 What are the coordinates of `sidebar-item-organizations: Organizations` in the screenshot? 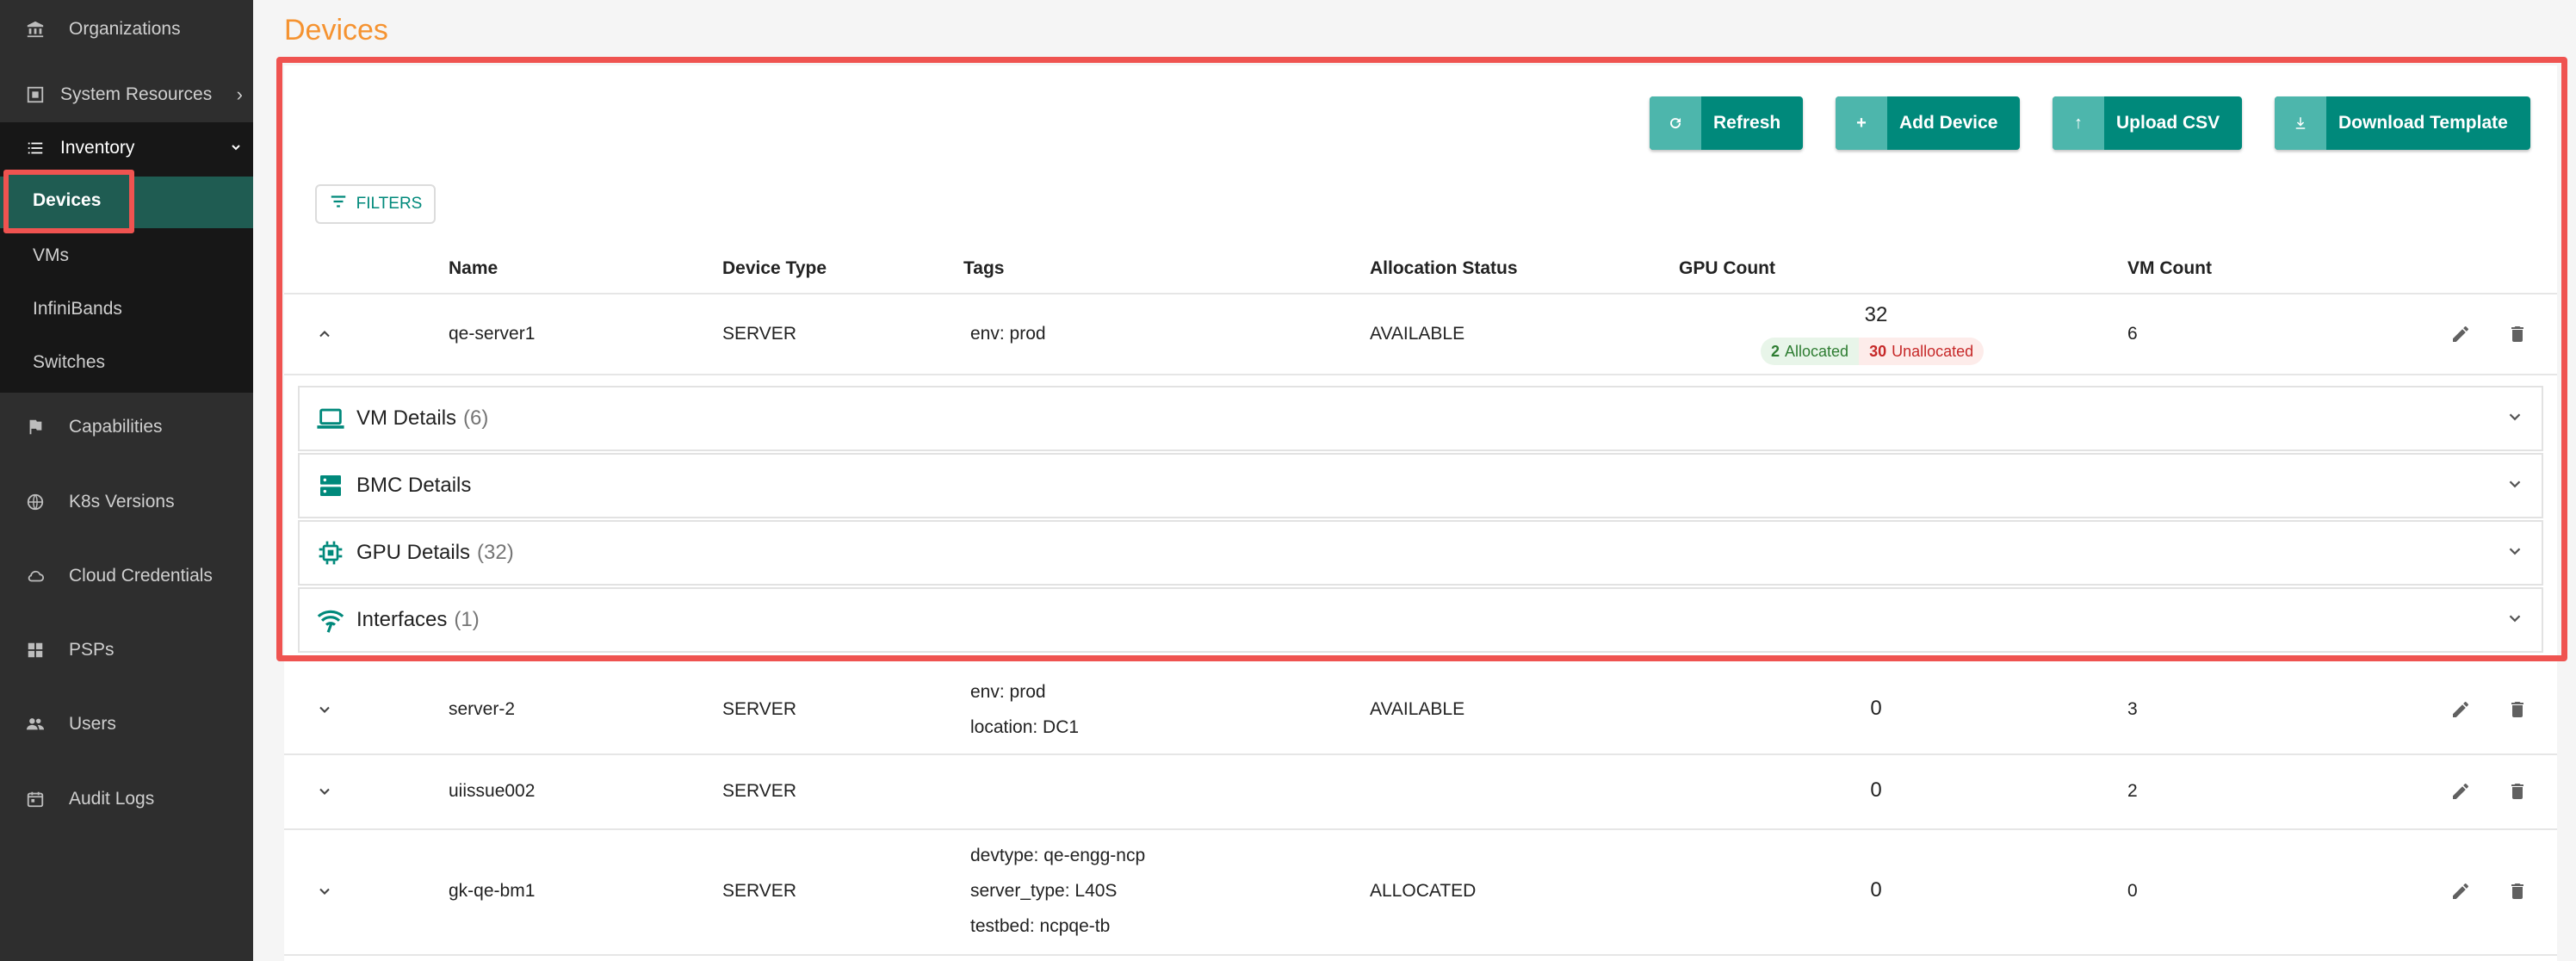 It's located at (127, 29).